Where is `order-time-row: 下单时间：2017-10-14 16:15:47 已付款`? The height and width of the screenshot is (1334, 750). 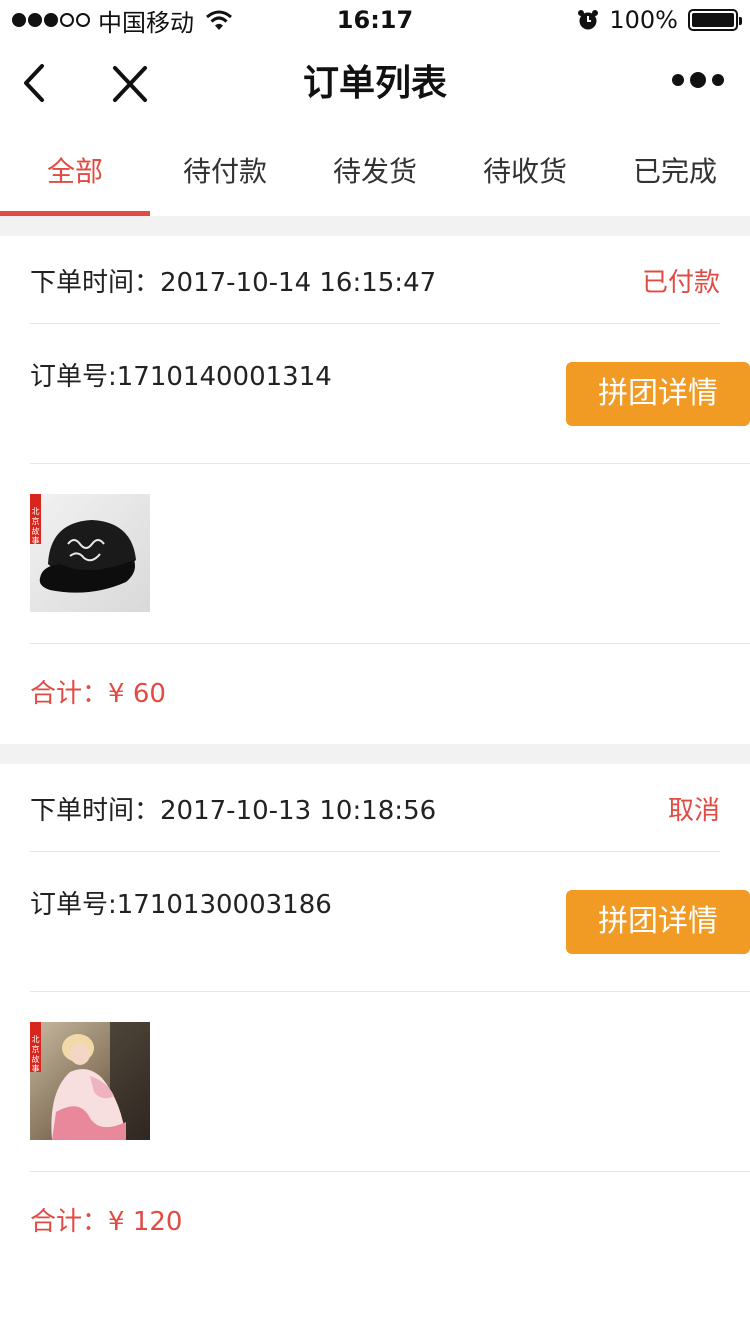 order-time-row: 下单时间：2017-10-14 16:15:47 已付款 is located at coordinates (375, 280).